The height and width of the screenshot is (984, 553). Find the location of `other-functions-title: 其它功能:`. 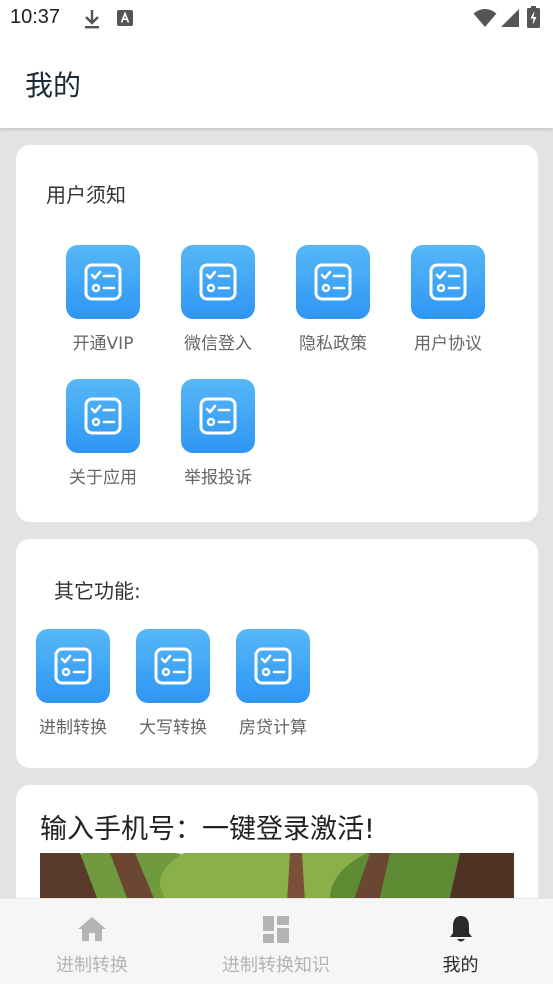

other-functions-title: 其它功能: is located at coordinates (97, 591).